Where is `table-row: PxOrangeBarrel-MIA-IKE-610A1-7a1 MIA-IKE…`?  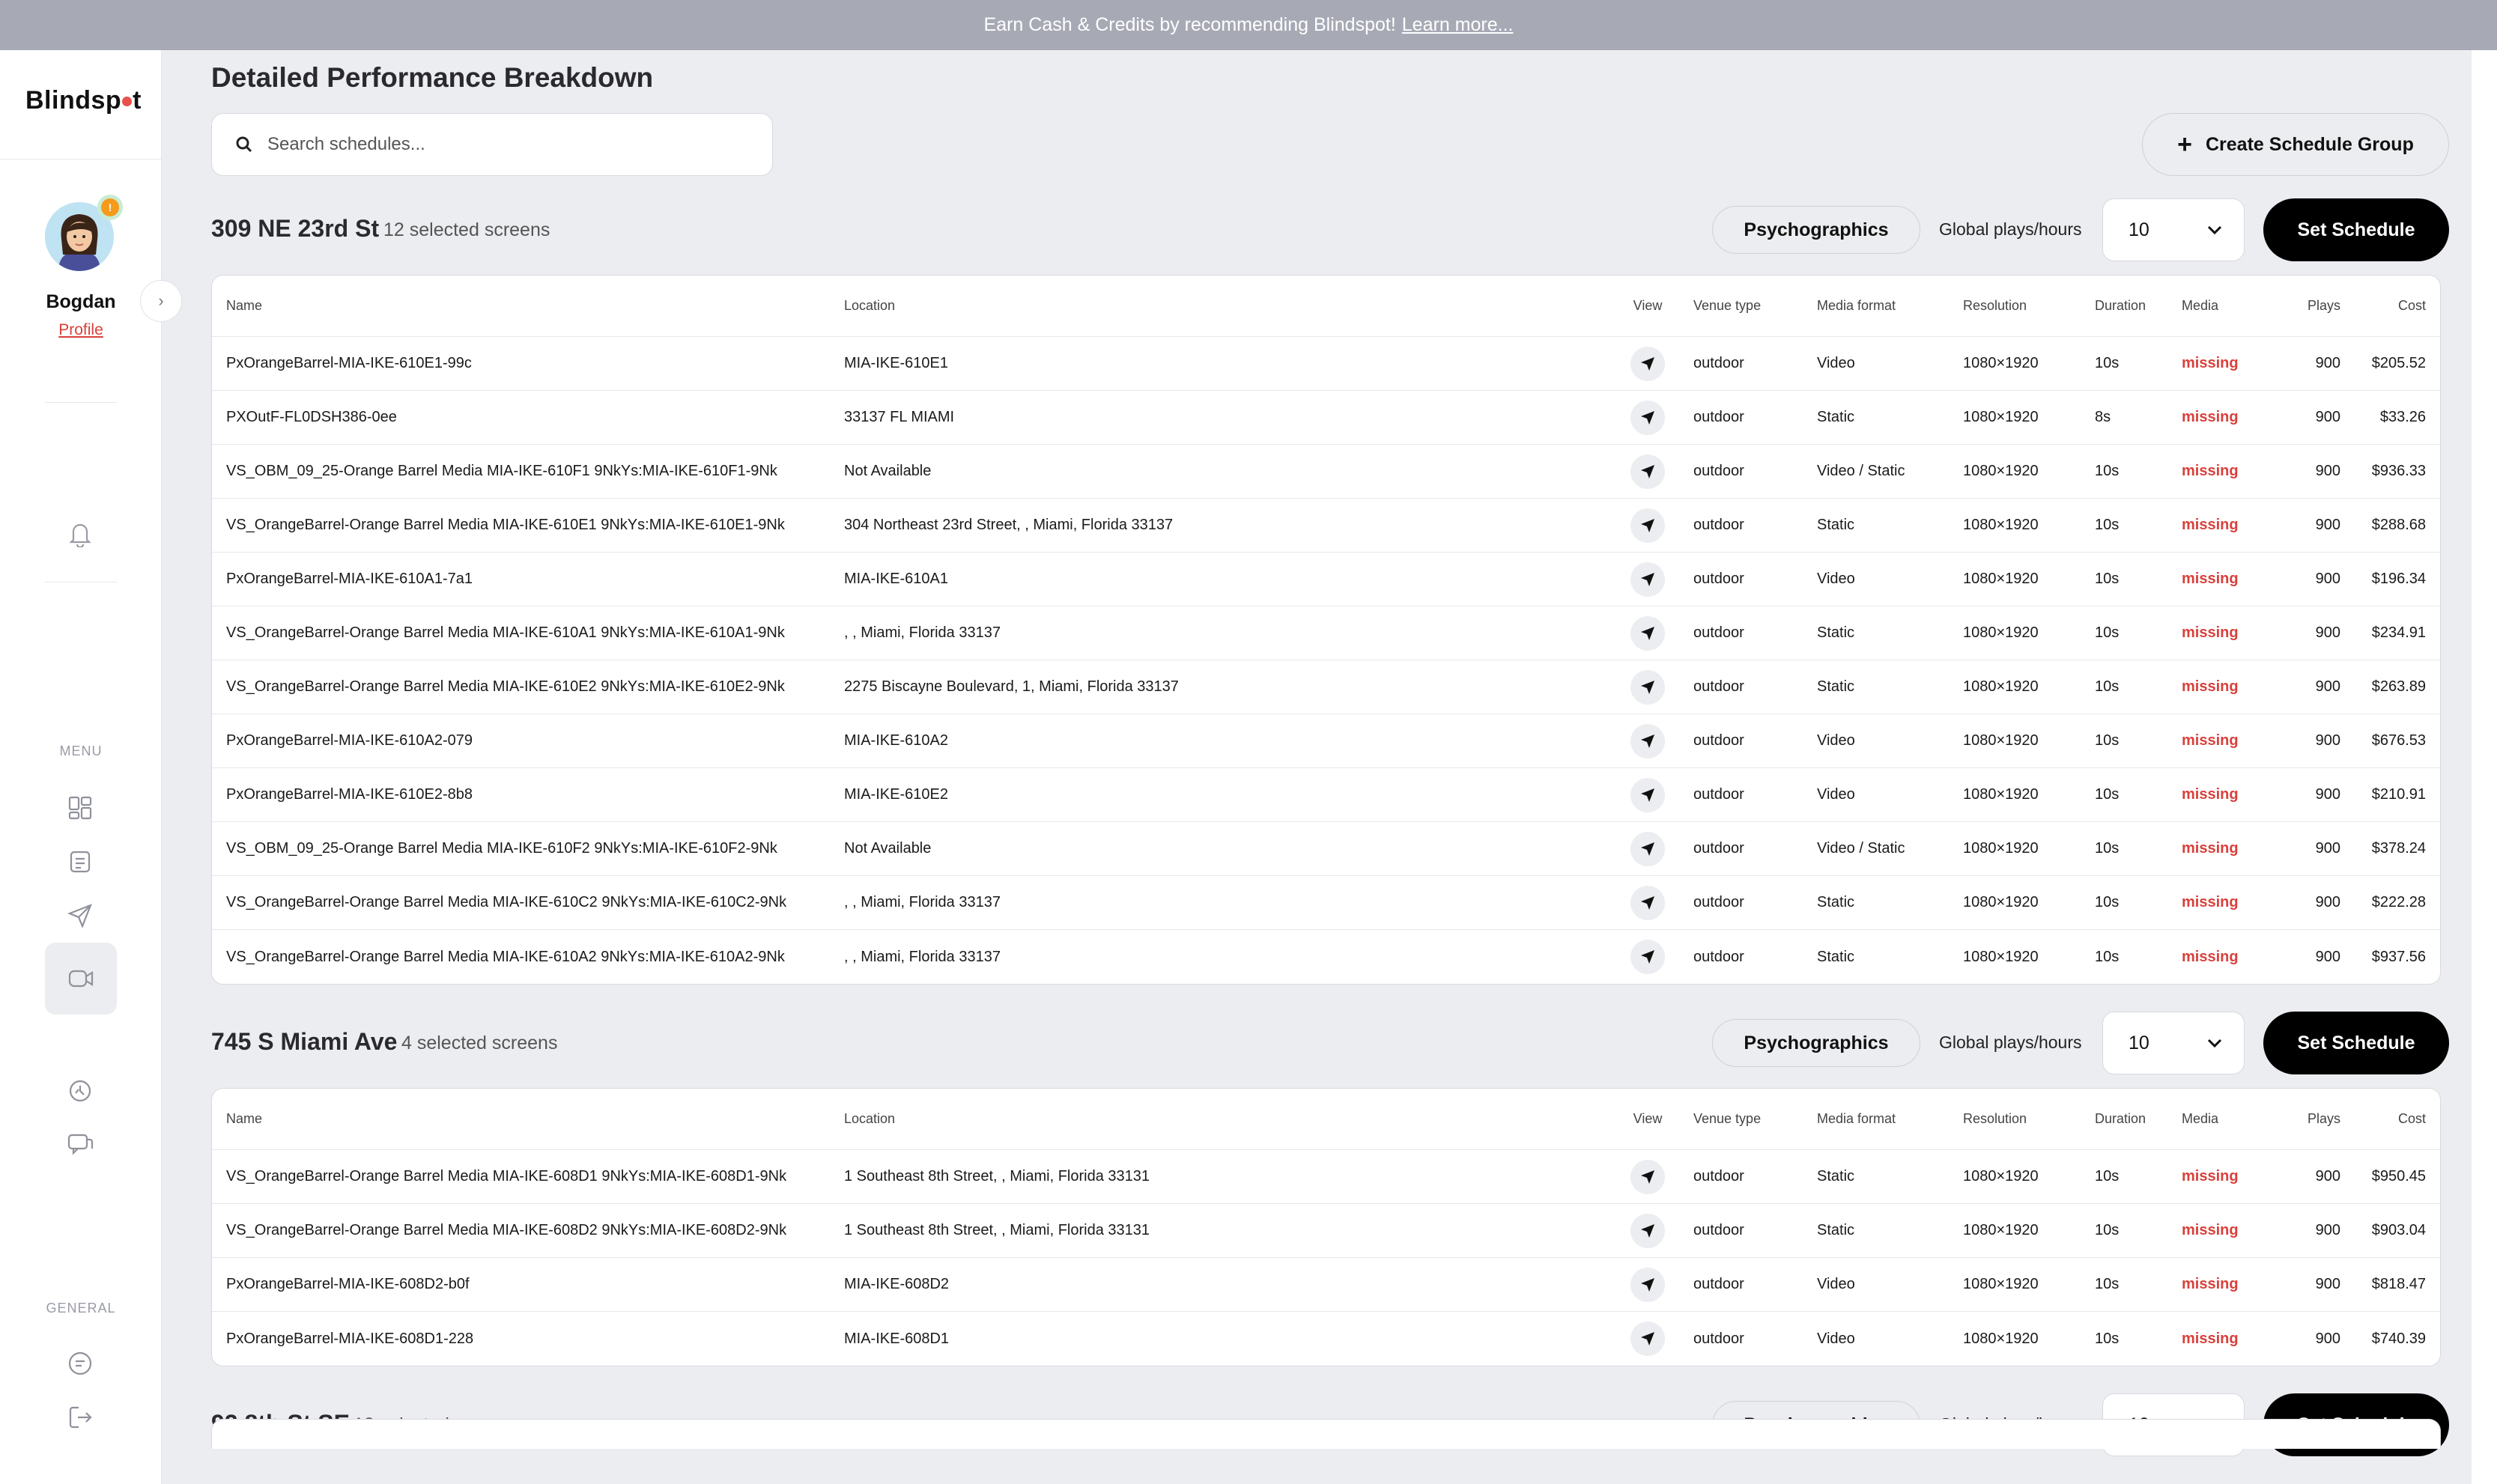
table-row: PxOrangeBarrel-MIA-IKE-610A1-7a1 MIA-IKE… is located at coordinates (1326, 579).